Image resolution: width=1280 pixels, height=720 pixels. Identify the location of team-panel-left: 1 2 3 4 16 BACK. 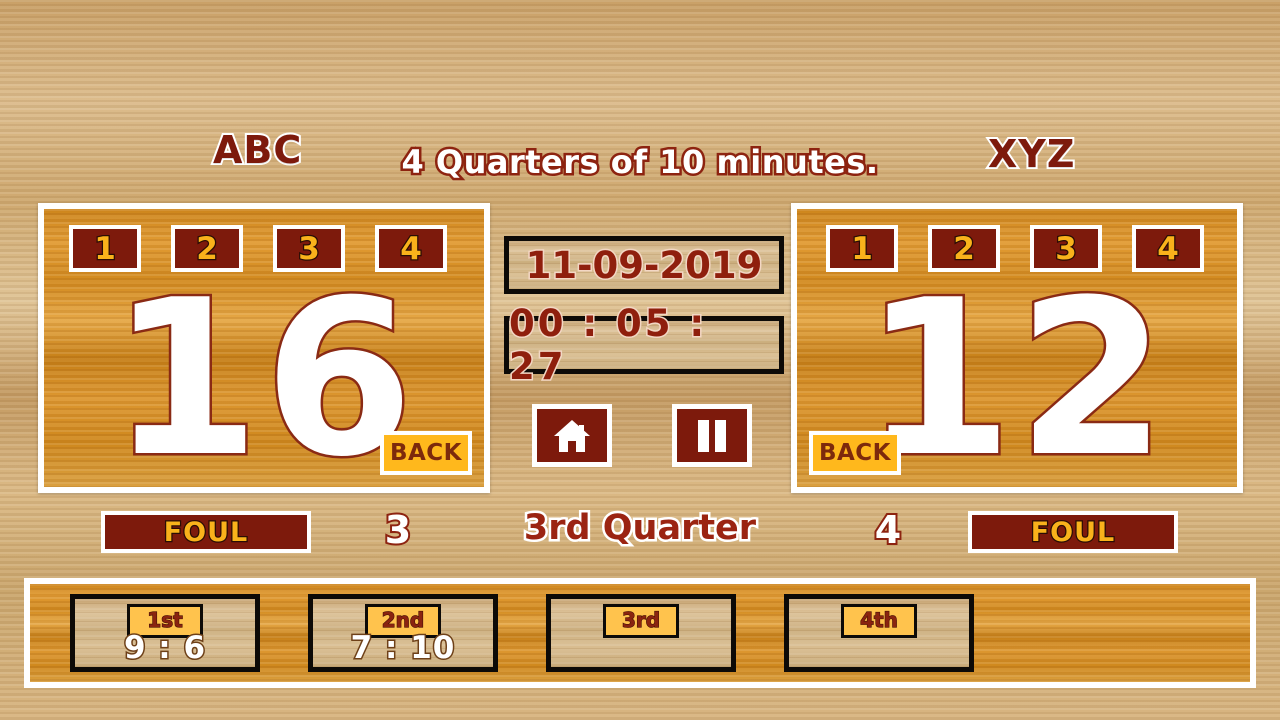
(264, 348).